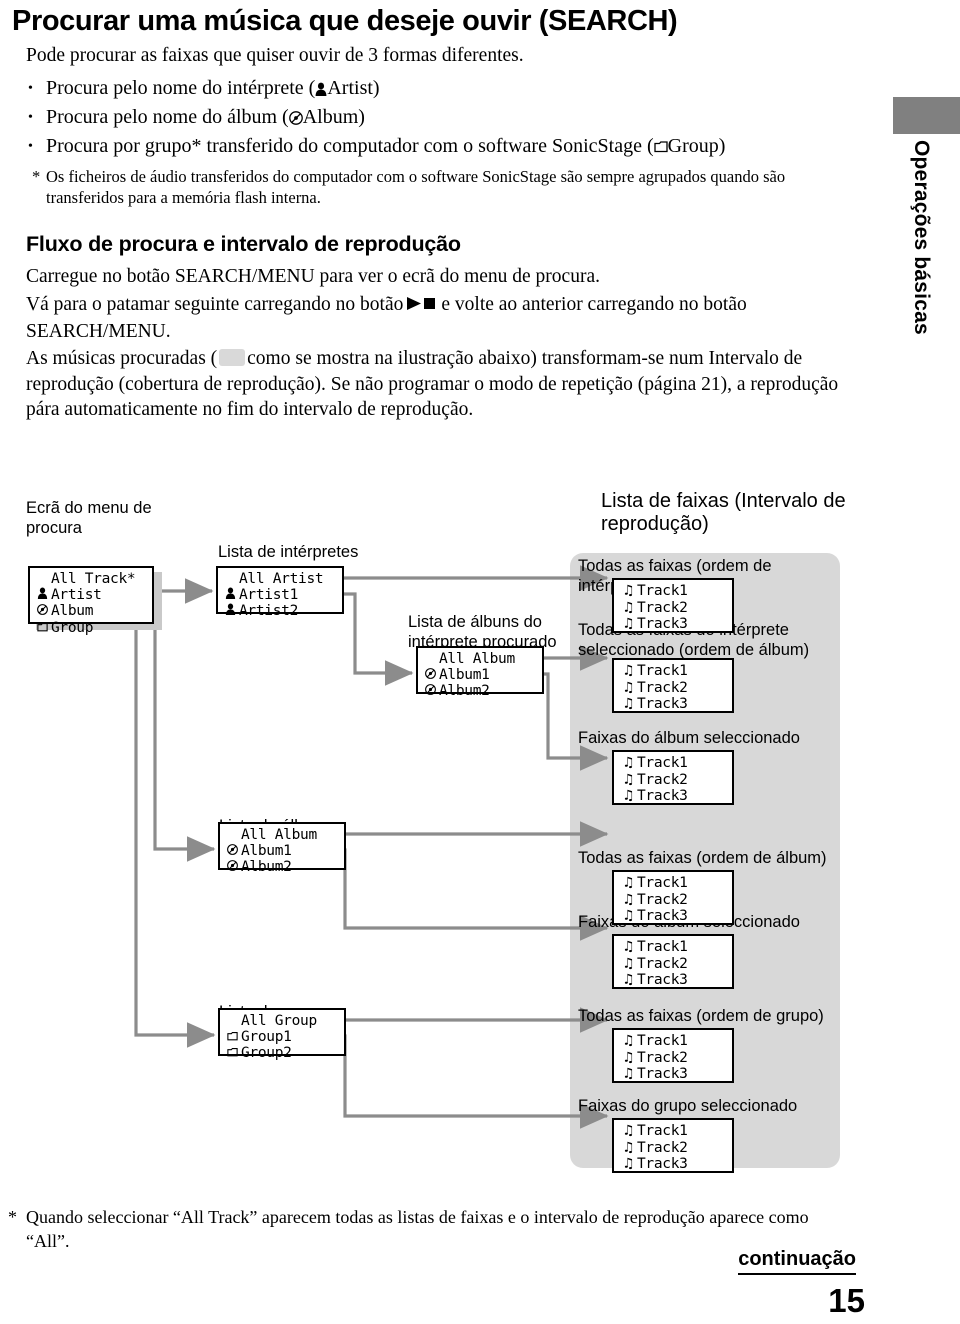  Describe the element at coordinates (688, 1106) in the screenshot. I see `label-g7: Faixas do grupo seleccionado` at that location.